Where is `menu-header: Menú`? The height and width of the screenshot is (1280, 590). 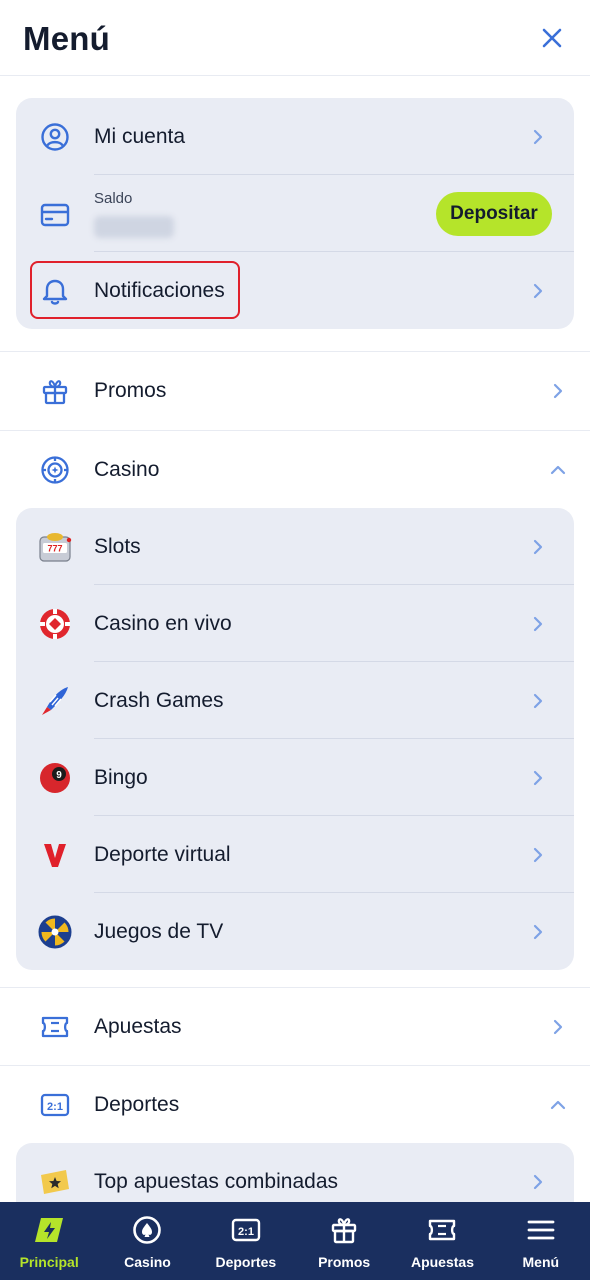 menu-header: Menú is located at coordinates (295, 38).